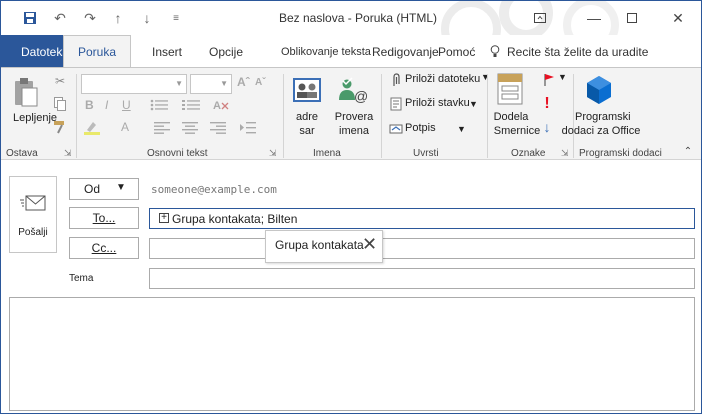  I want to click on attach-file-label: Priloži datoteku, so click(442, 79).